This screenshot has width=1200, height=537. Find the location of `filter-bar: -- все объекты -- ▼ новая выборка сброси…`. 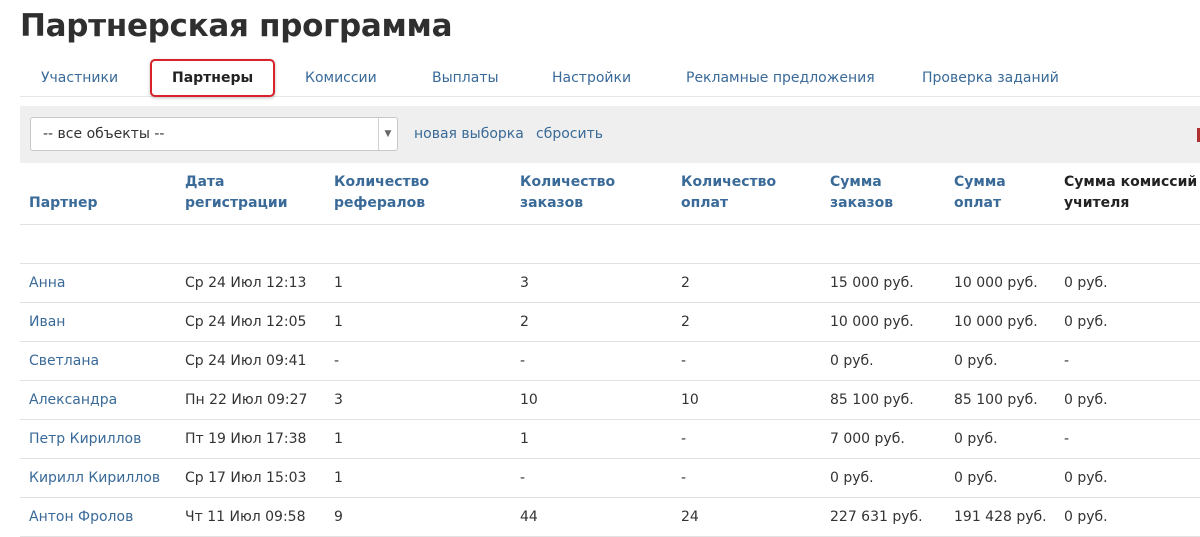

filter-bar: -- все объекты -- ▼ новая выборка сброси… is located at coordinates (610, 134).